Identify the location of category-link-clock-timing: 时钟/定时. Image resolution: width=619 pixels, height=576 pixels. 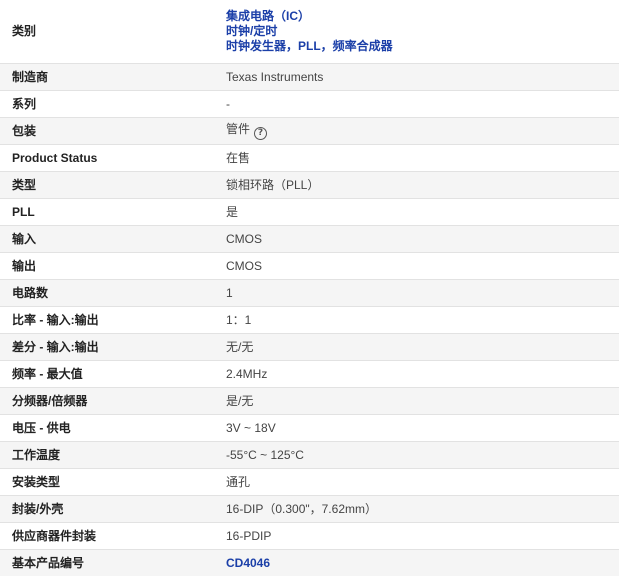
(422, 31).